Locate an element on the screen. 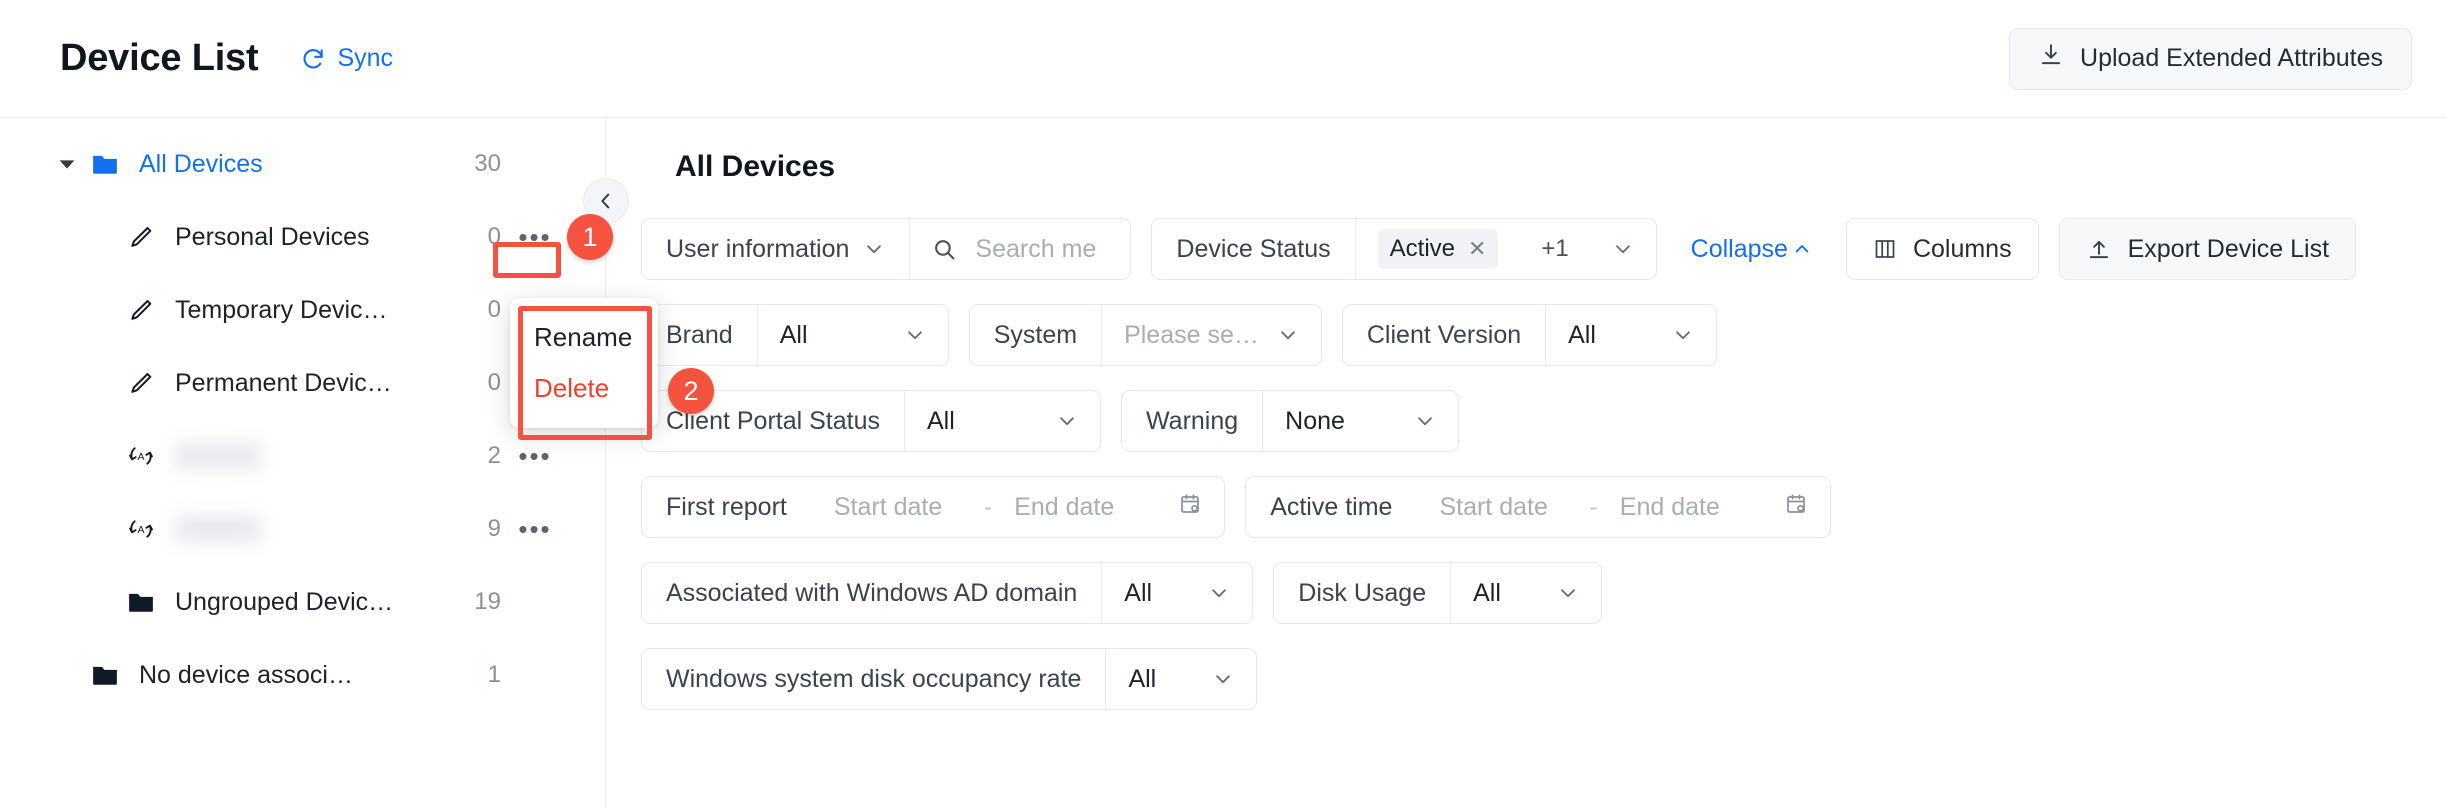  sidebar-item-7: No device associ…1••• is located at coordinates (302, 675).